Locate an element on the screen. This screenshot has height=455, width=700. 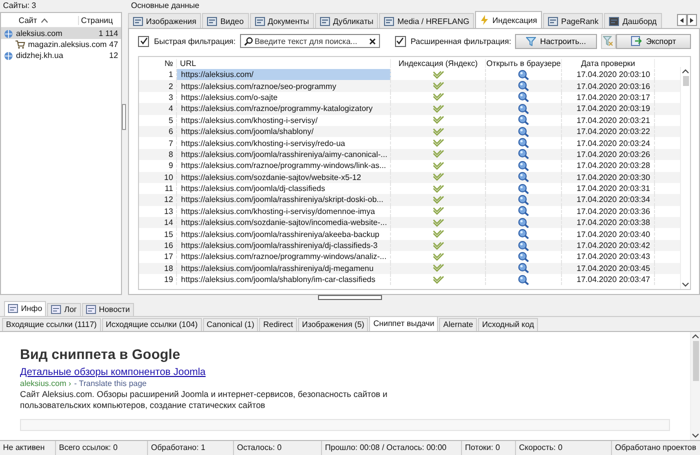
tab: Исходный код is located at coordinates (508, 324).